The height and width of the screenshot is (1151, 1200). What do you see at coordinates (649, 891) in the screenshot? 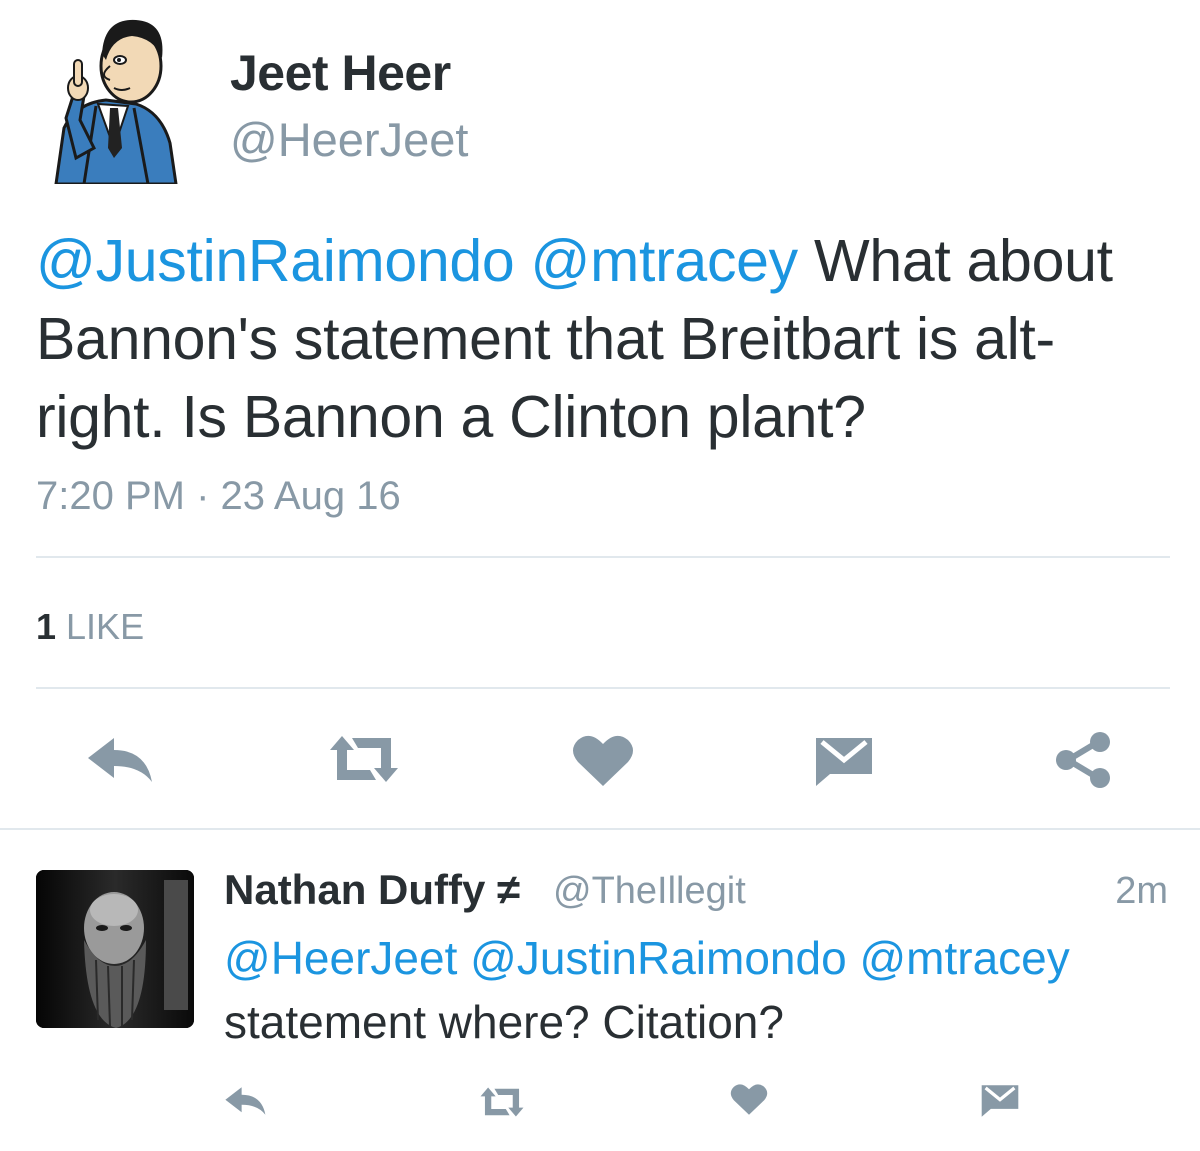
I see `reply-author-handle: @TheIllegit` at bounding box center [649, 891].